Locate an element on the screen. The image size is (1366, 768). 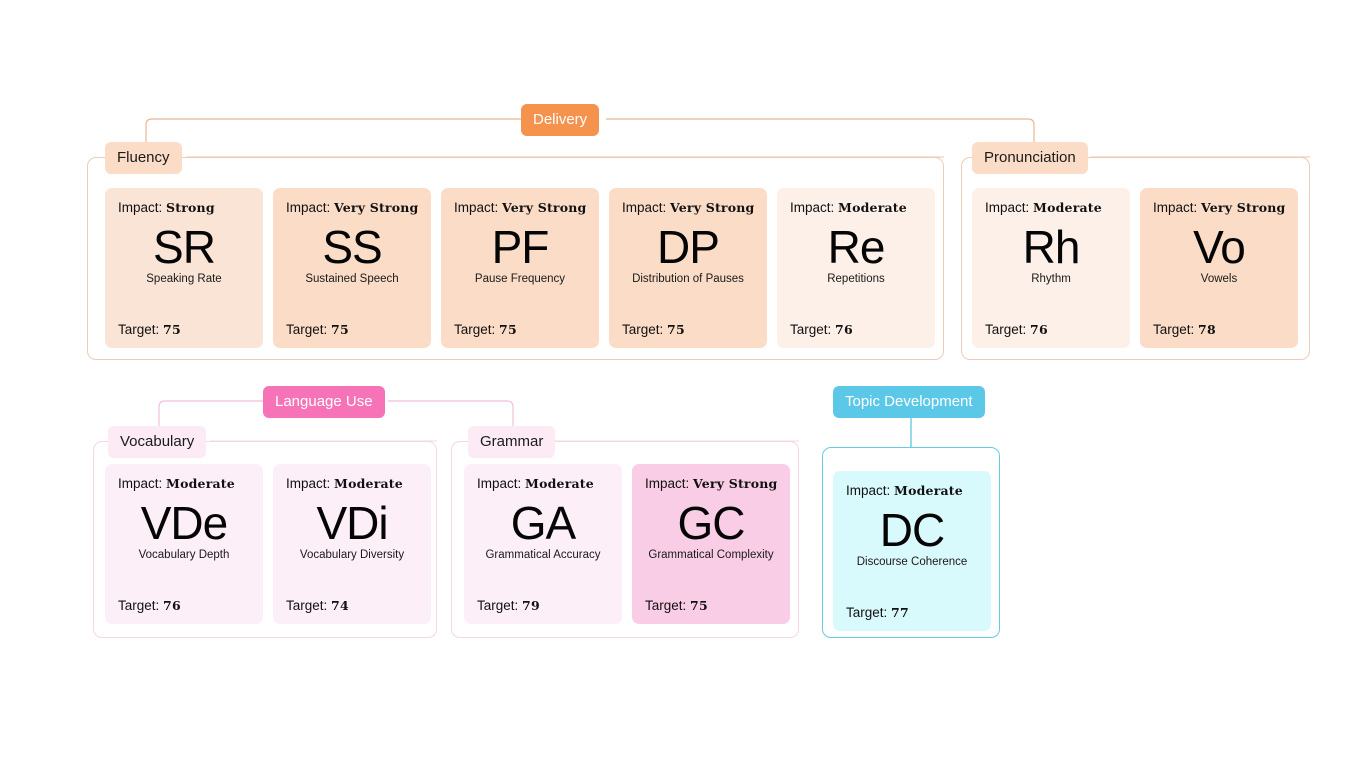
group-badge-pronunciation: Pronunciation is located at coordinates (1030, 158).